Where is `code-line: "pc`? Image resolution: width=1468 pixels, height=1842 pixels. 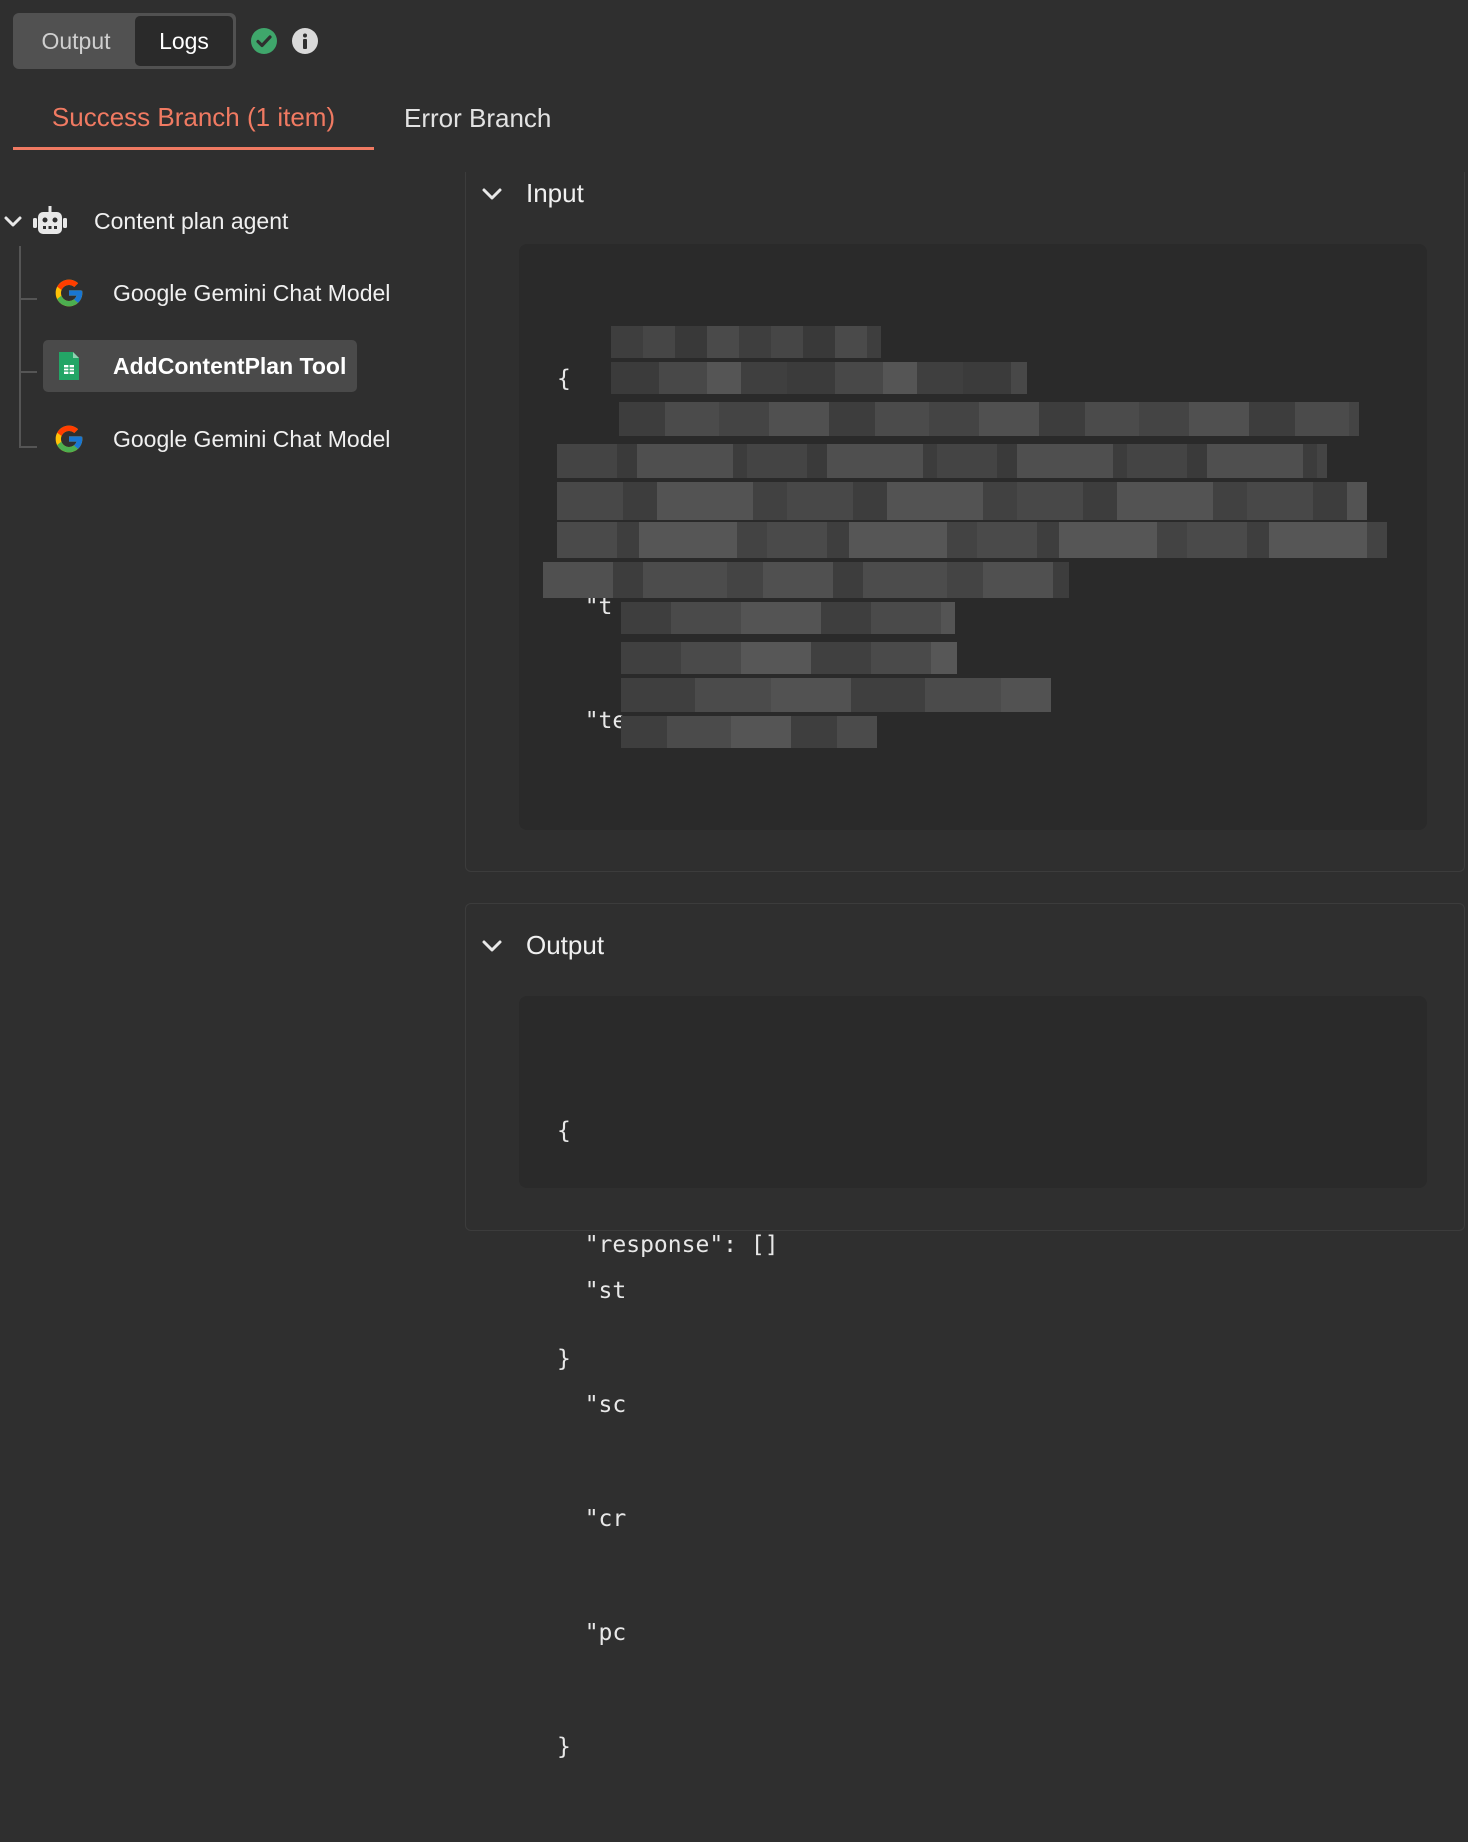
code-line: "pc is located at coordinates (592, 1633).